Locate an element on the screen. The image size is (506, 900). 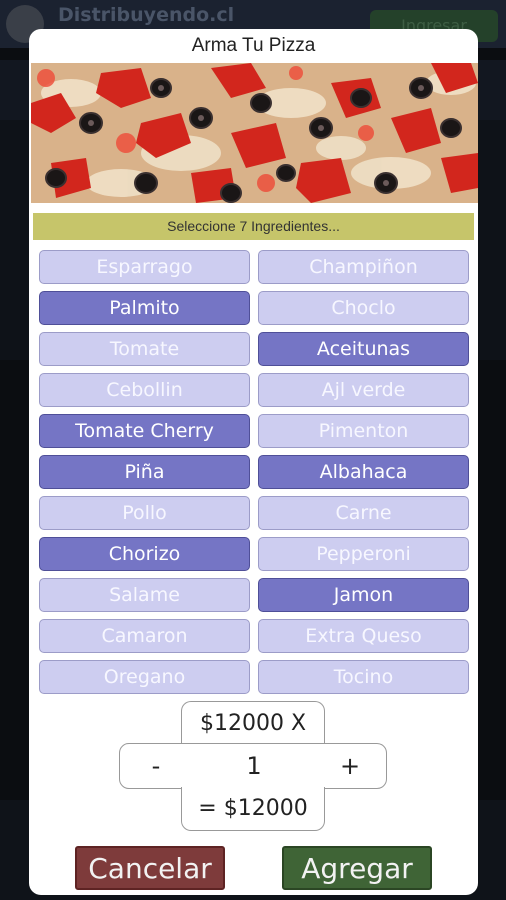
total-price: = $12000 is located at coordinates (253, 809).